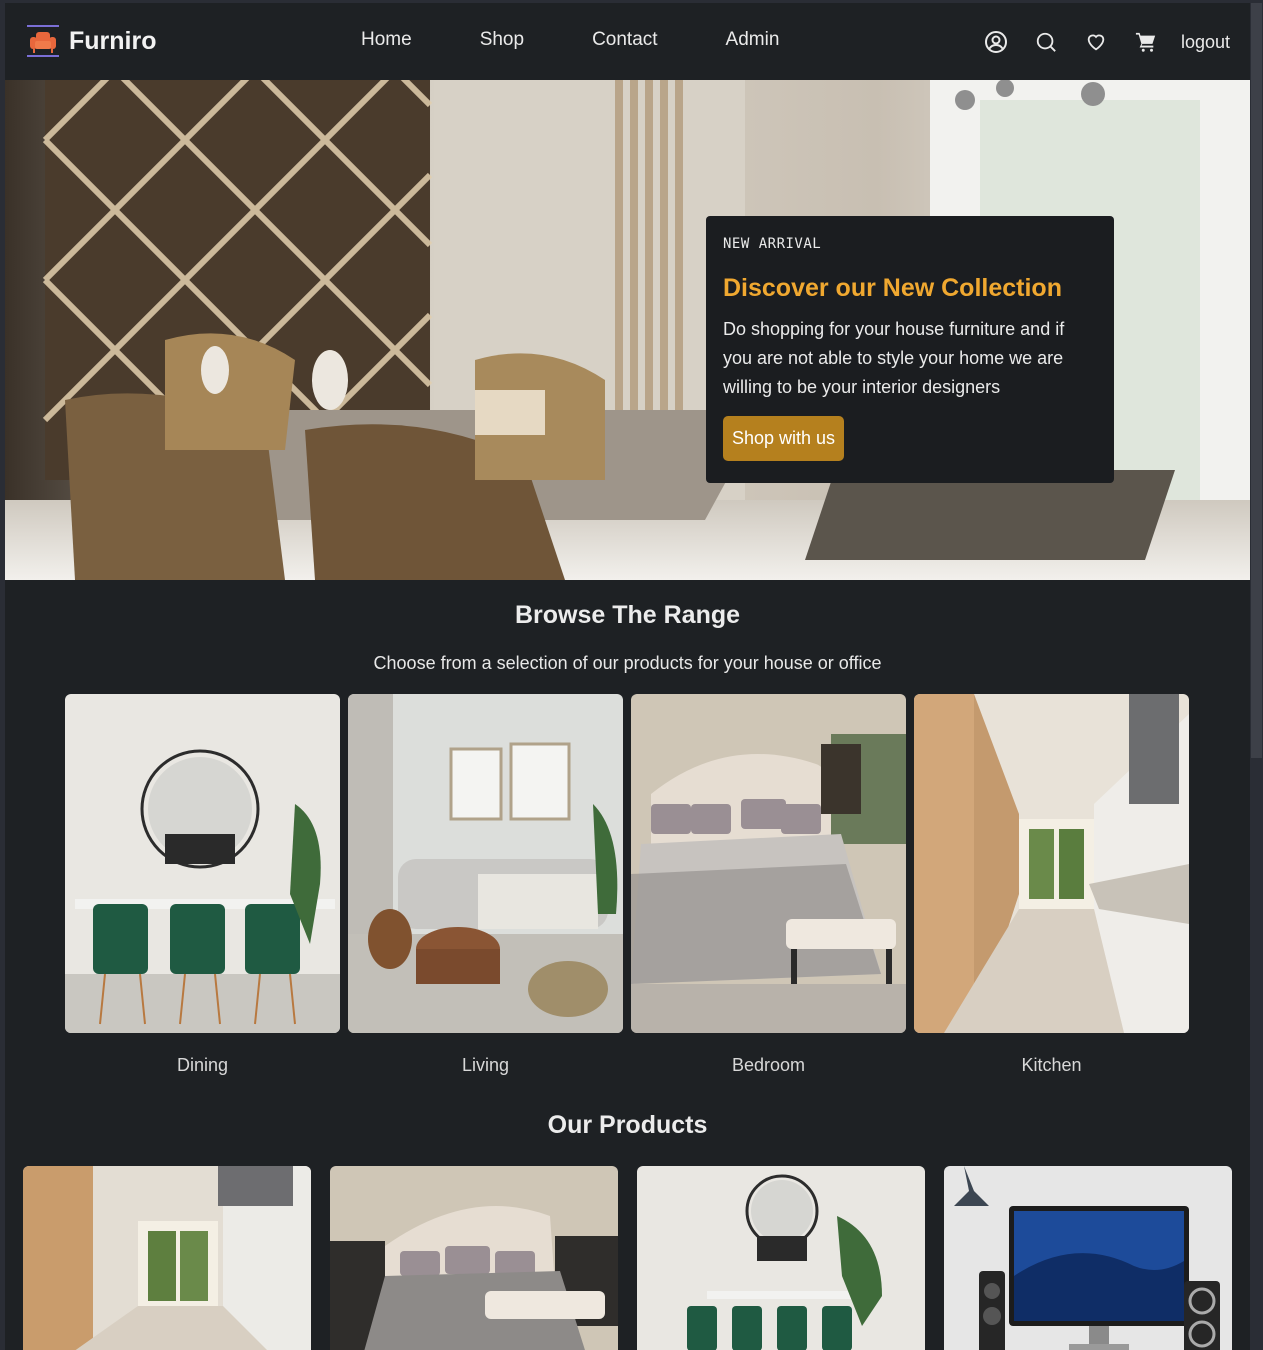 This screenshot has width=1263, height=1350. What do you see at coordinates (1146, 42) in the screenshot?
I see `cart-icon` at bounding box center [1146, 42].